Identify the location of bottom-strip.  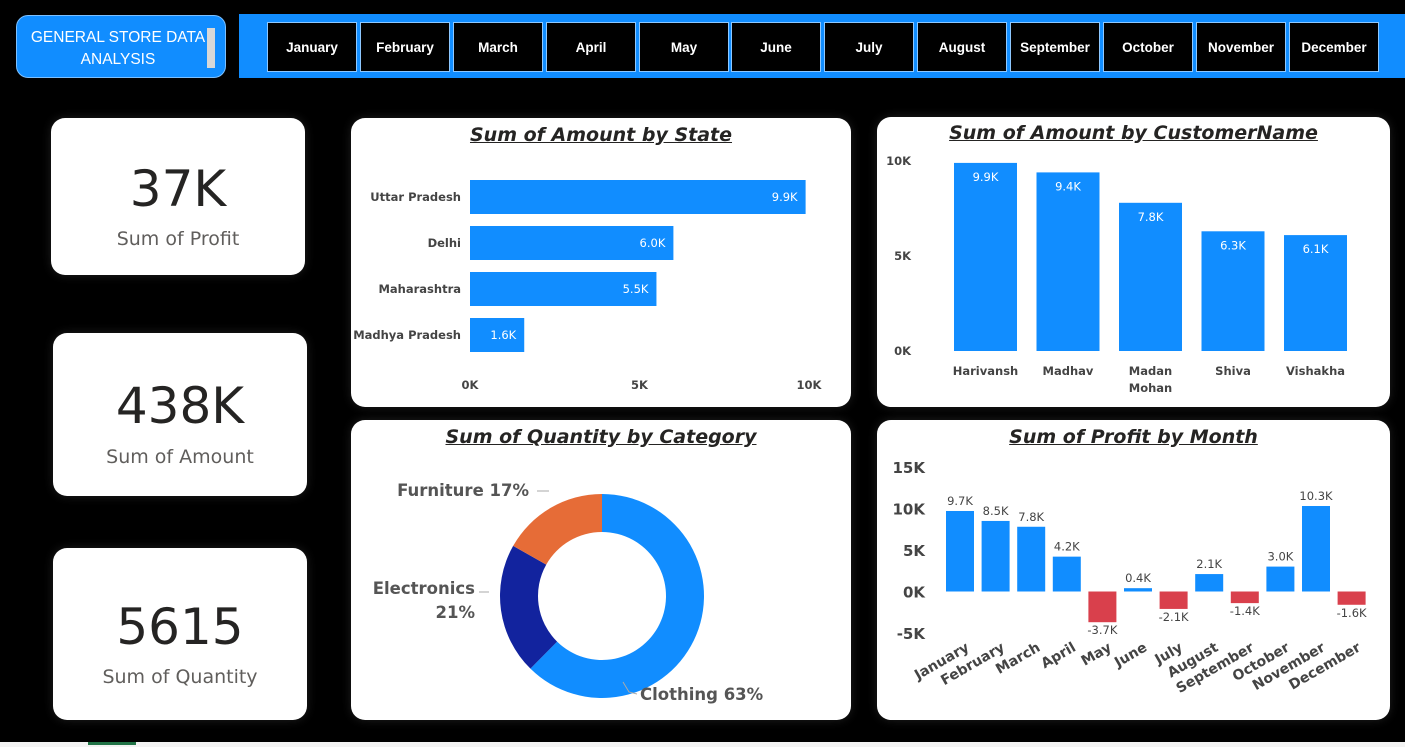
(702, 744).